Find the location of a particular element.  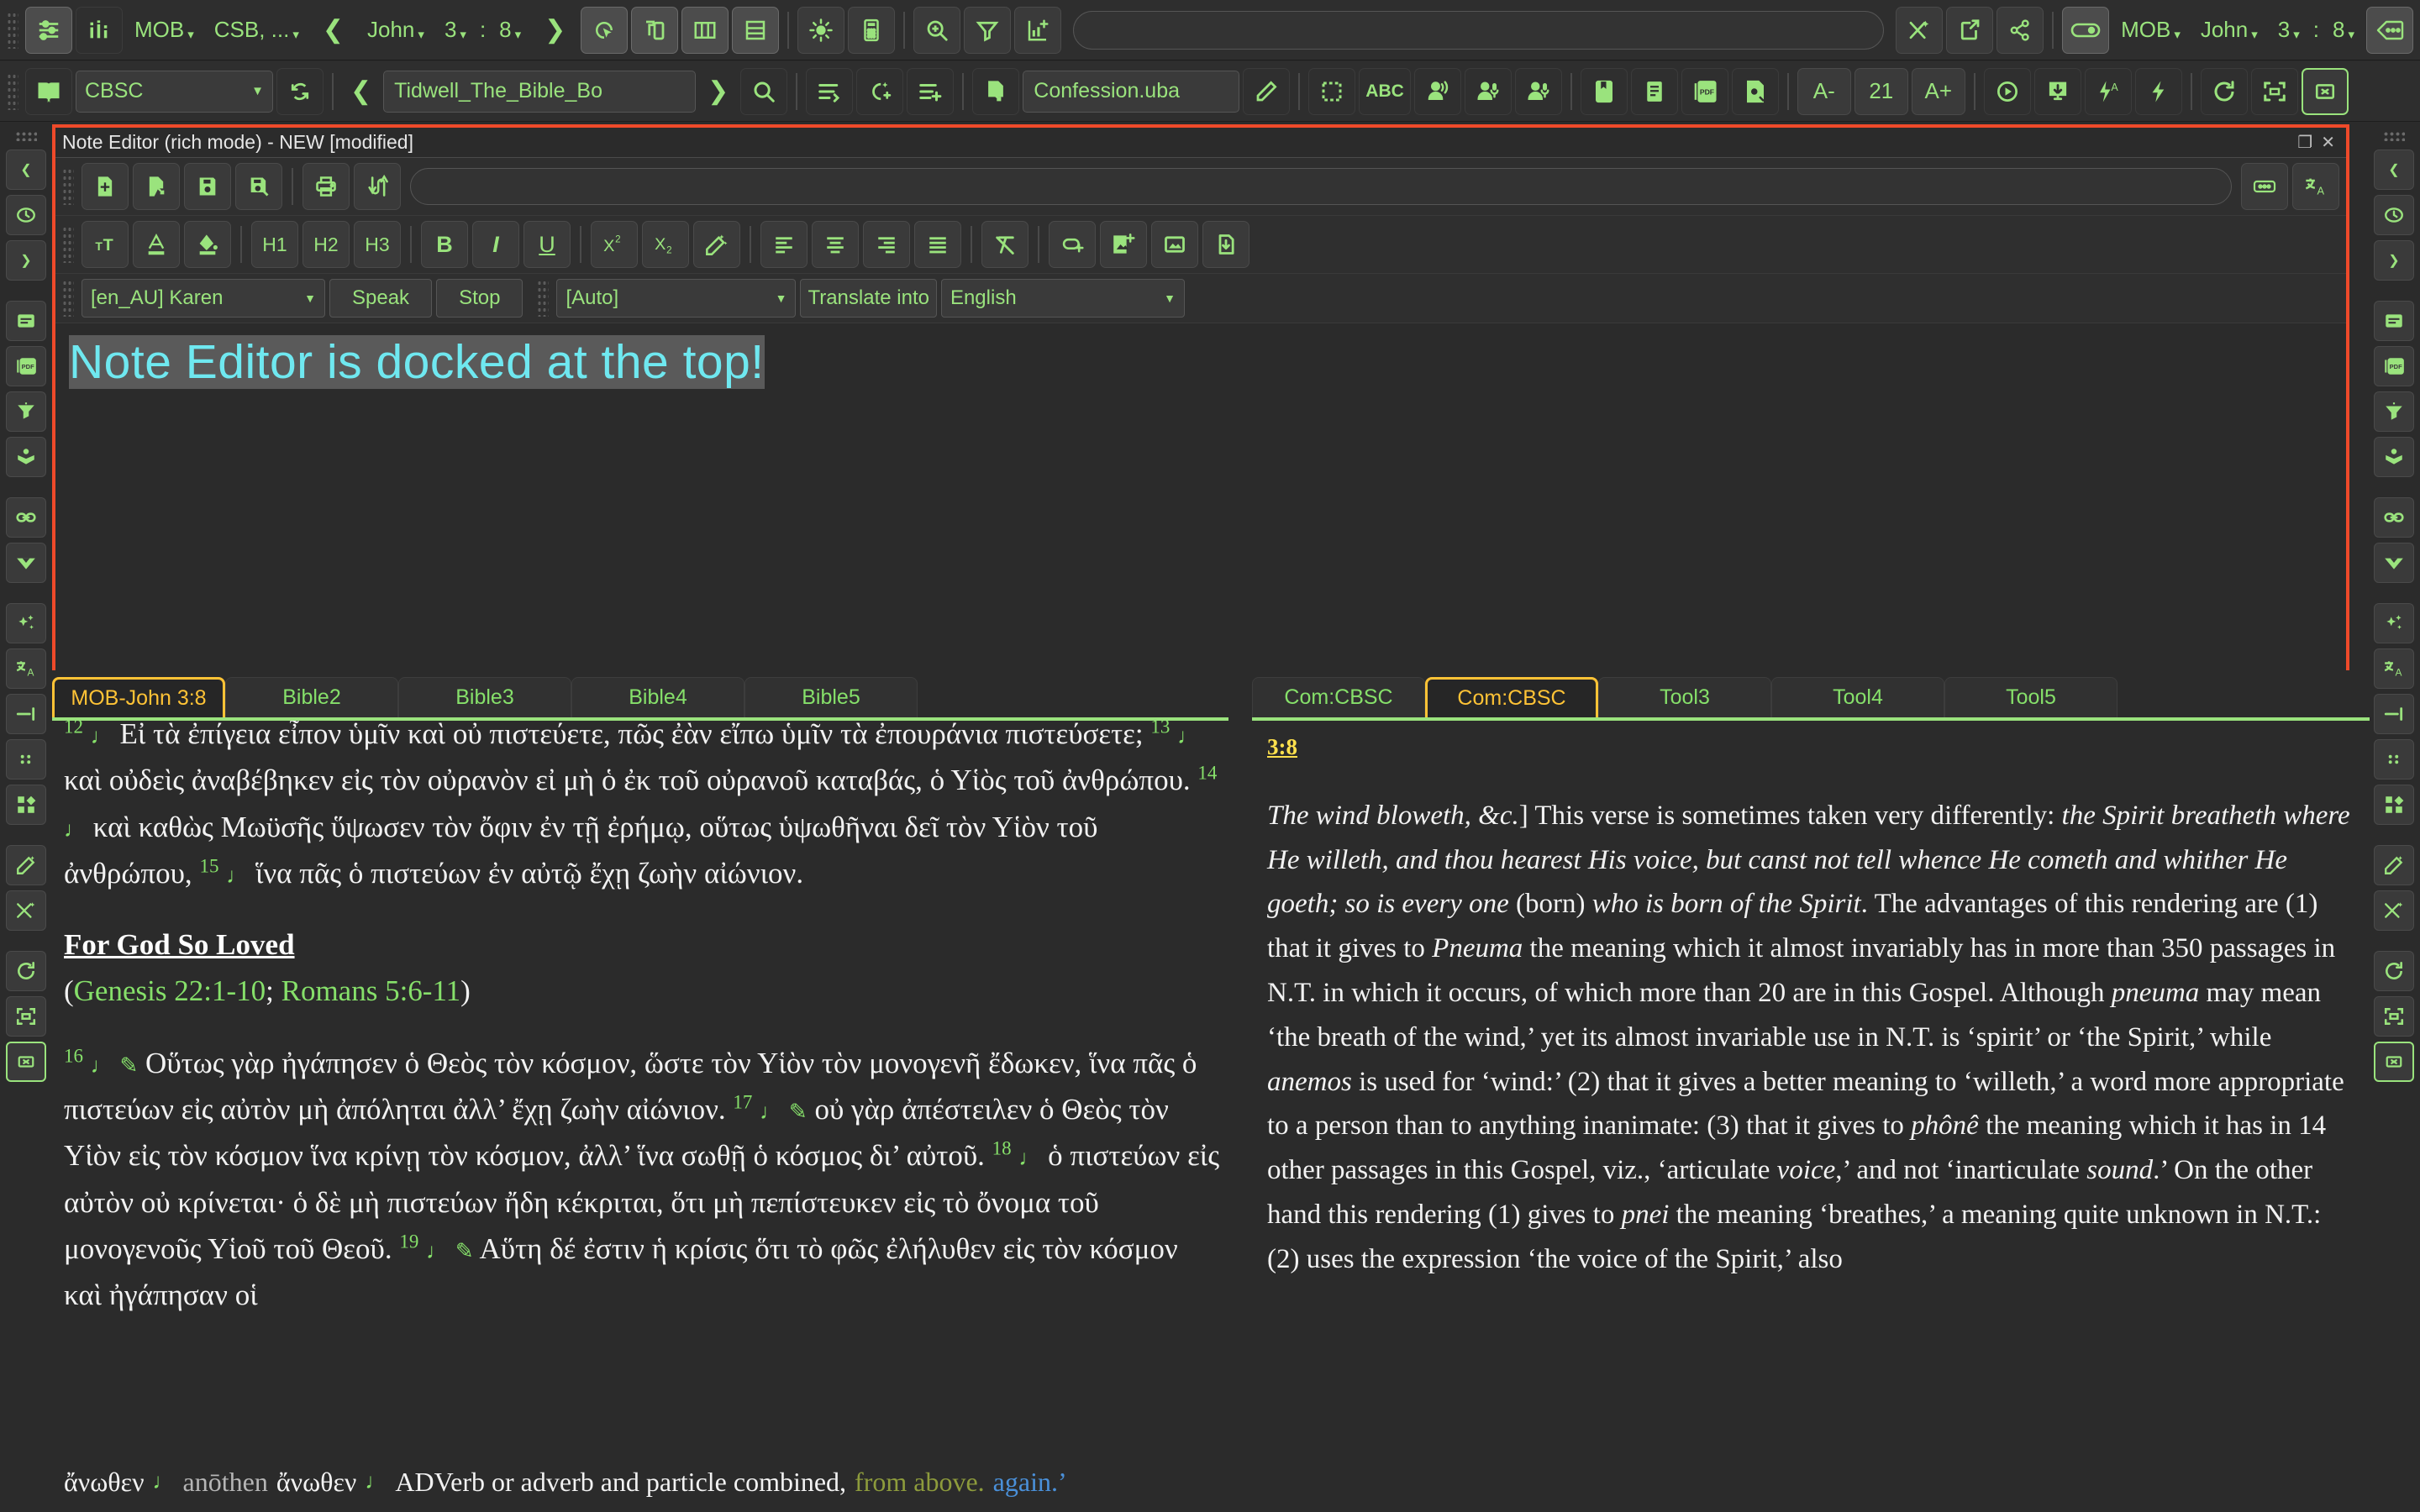

toolbar-grip is located at coordinates (12, 30).